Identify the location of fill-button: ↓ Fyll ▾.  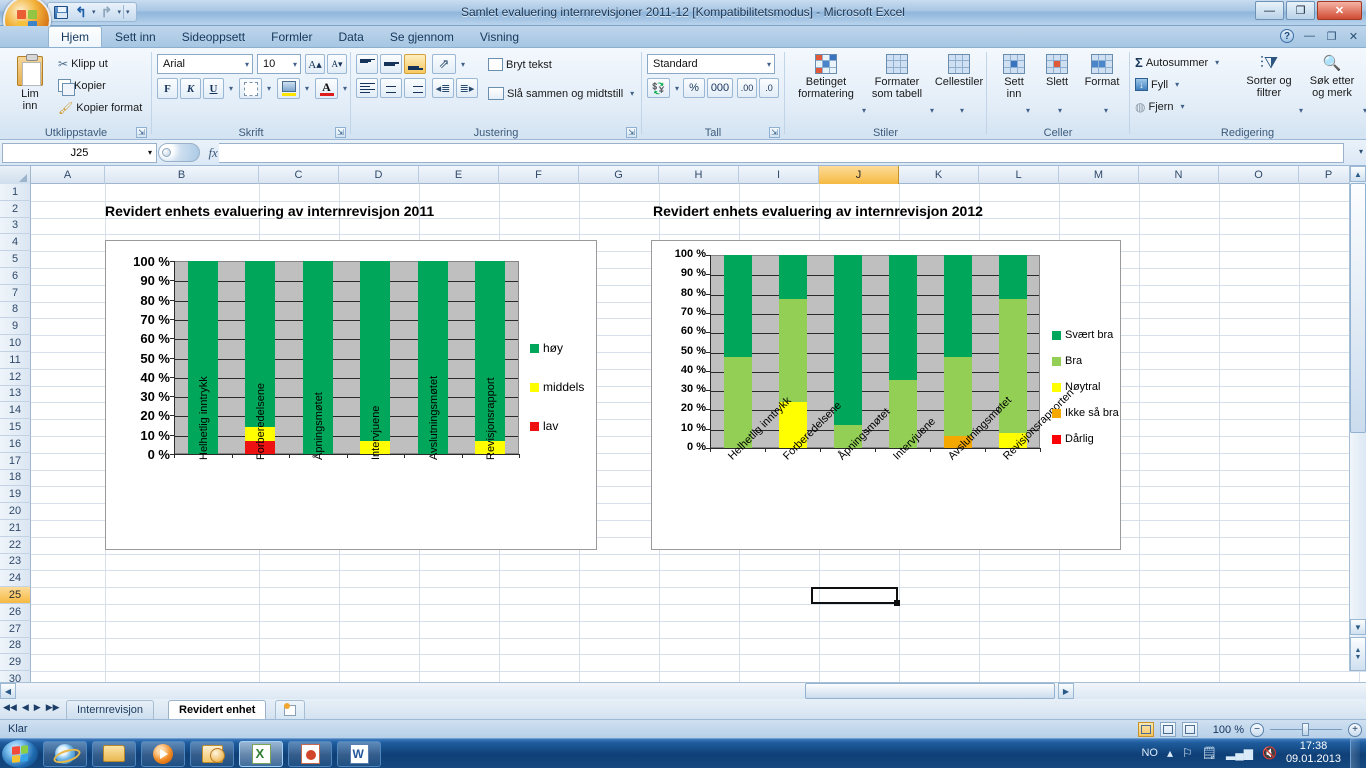
(1157, 84).